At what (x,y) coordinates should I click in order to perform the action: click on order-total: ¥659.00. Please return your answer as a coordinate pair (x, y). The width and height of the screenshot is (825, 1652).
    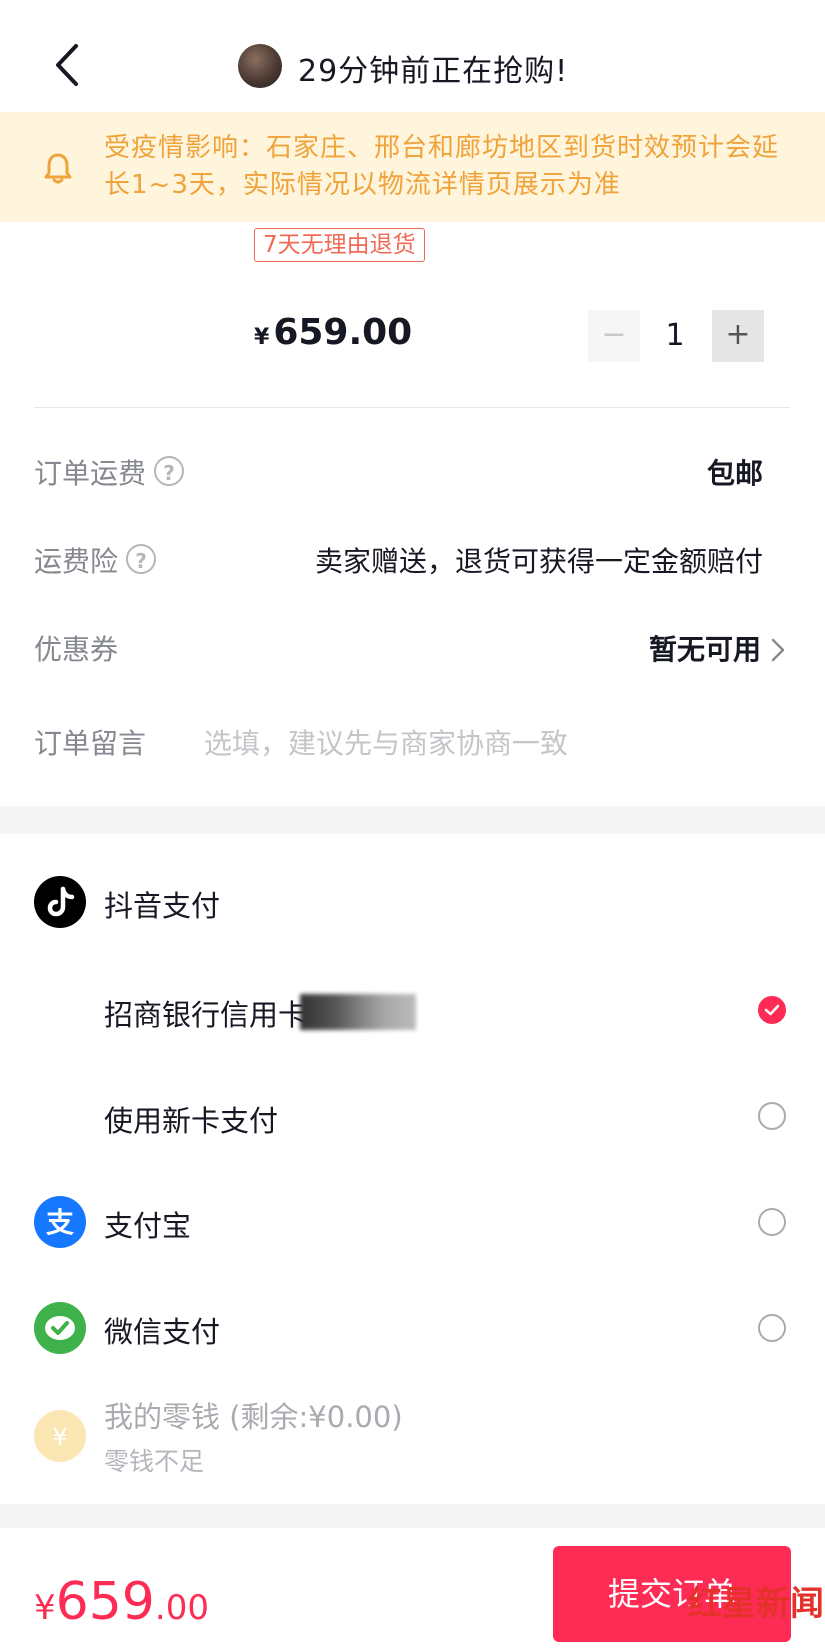
    Looking at the image, I should click on (121, 1602).